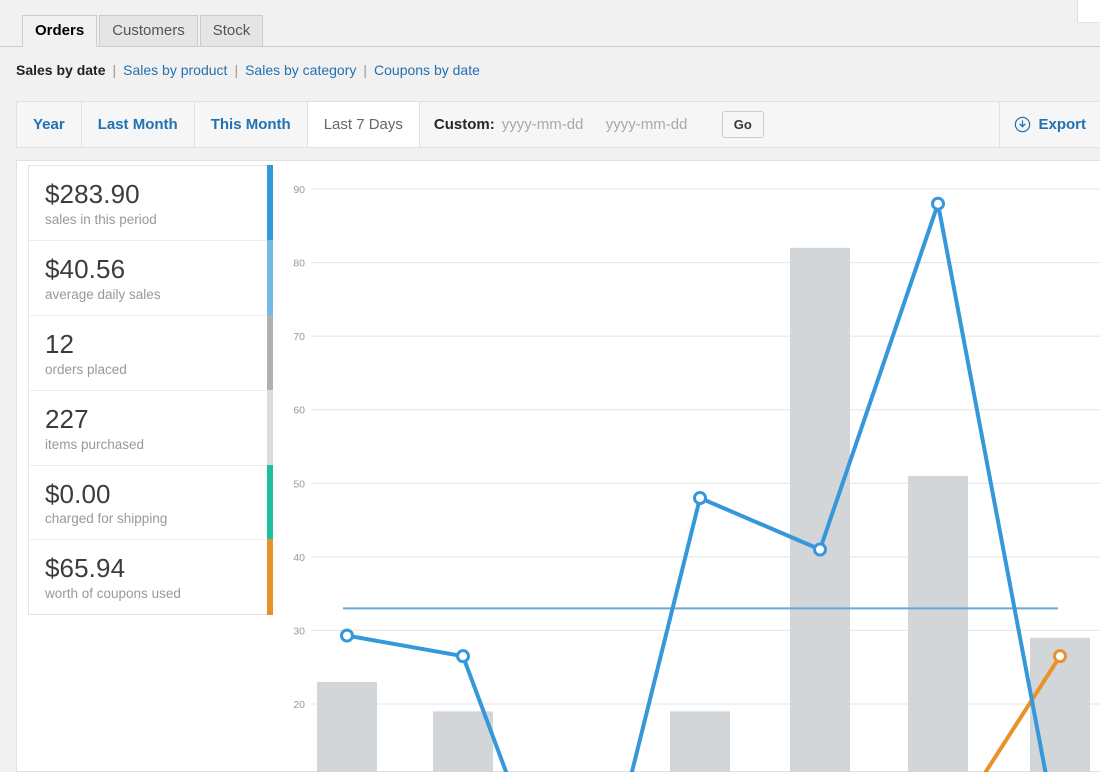 This screenshot has height=772, width=1100. What do you see at coordinates (1022, 124) in the screenshot?
I see `download-circle-icon` at bounding box center [1022, 124].